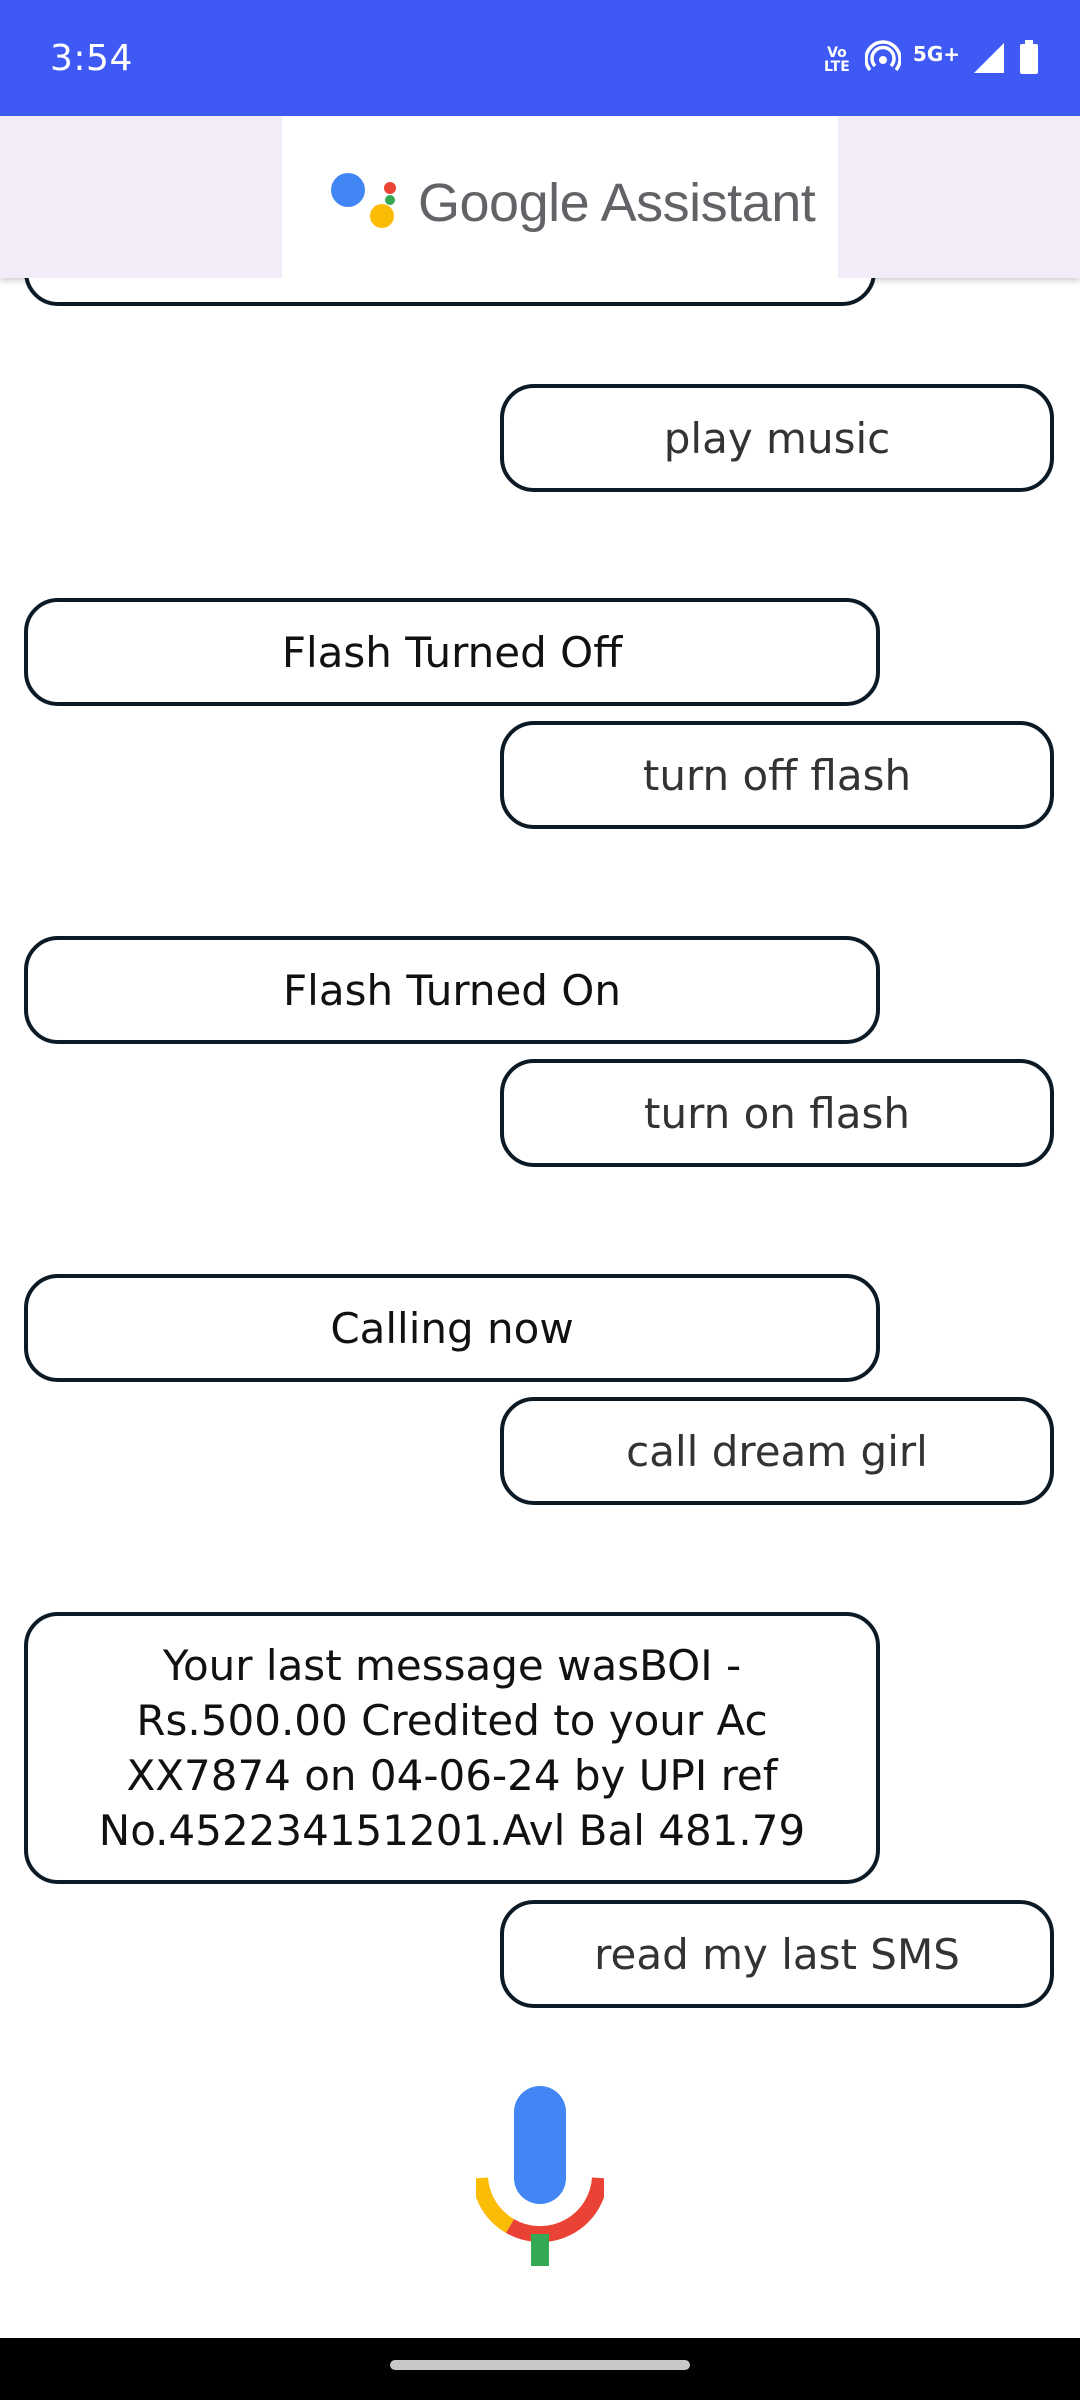 The width and height of the screenshot is (1080, 2400). I want to click on google-assistant-logo: Google Assistant, so click(560, 197).